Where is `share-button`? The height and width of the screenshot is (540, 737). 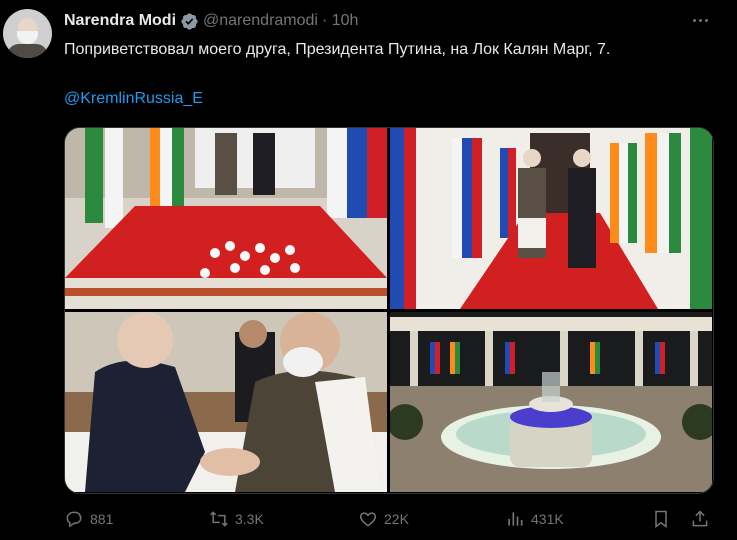 share-button is located at coordinates (700, 519).